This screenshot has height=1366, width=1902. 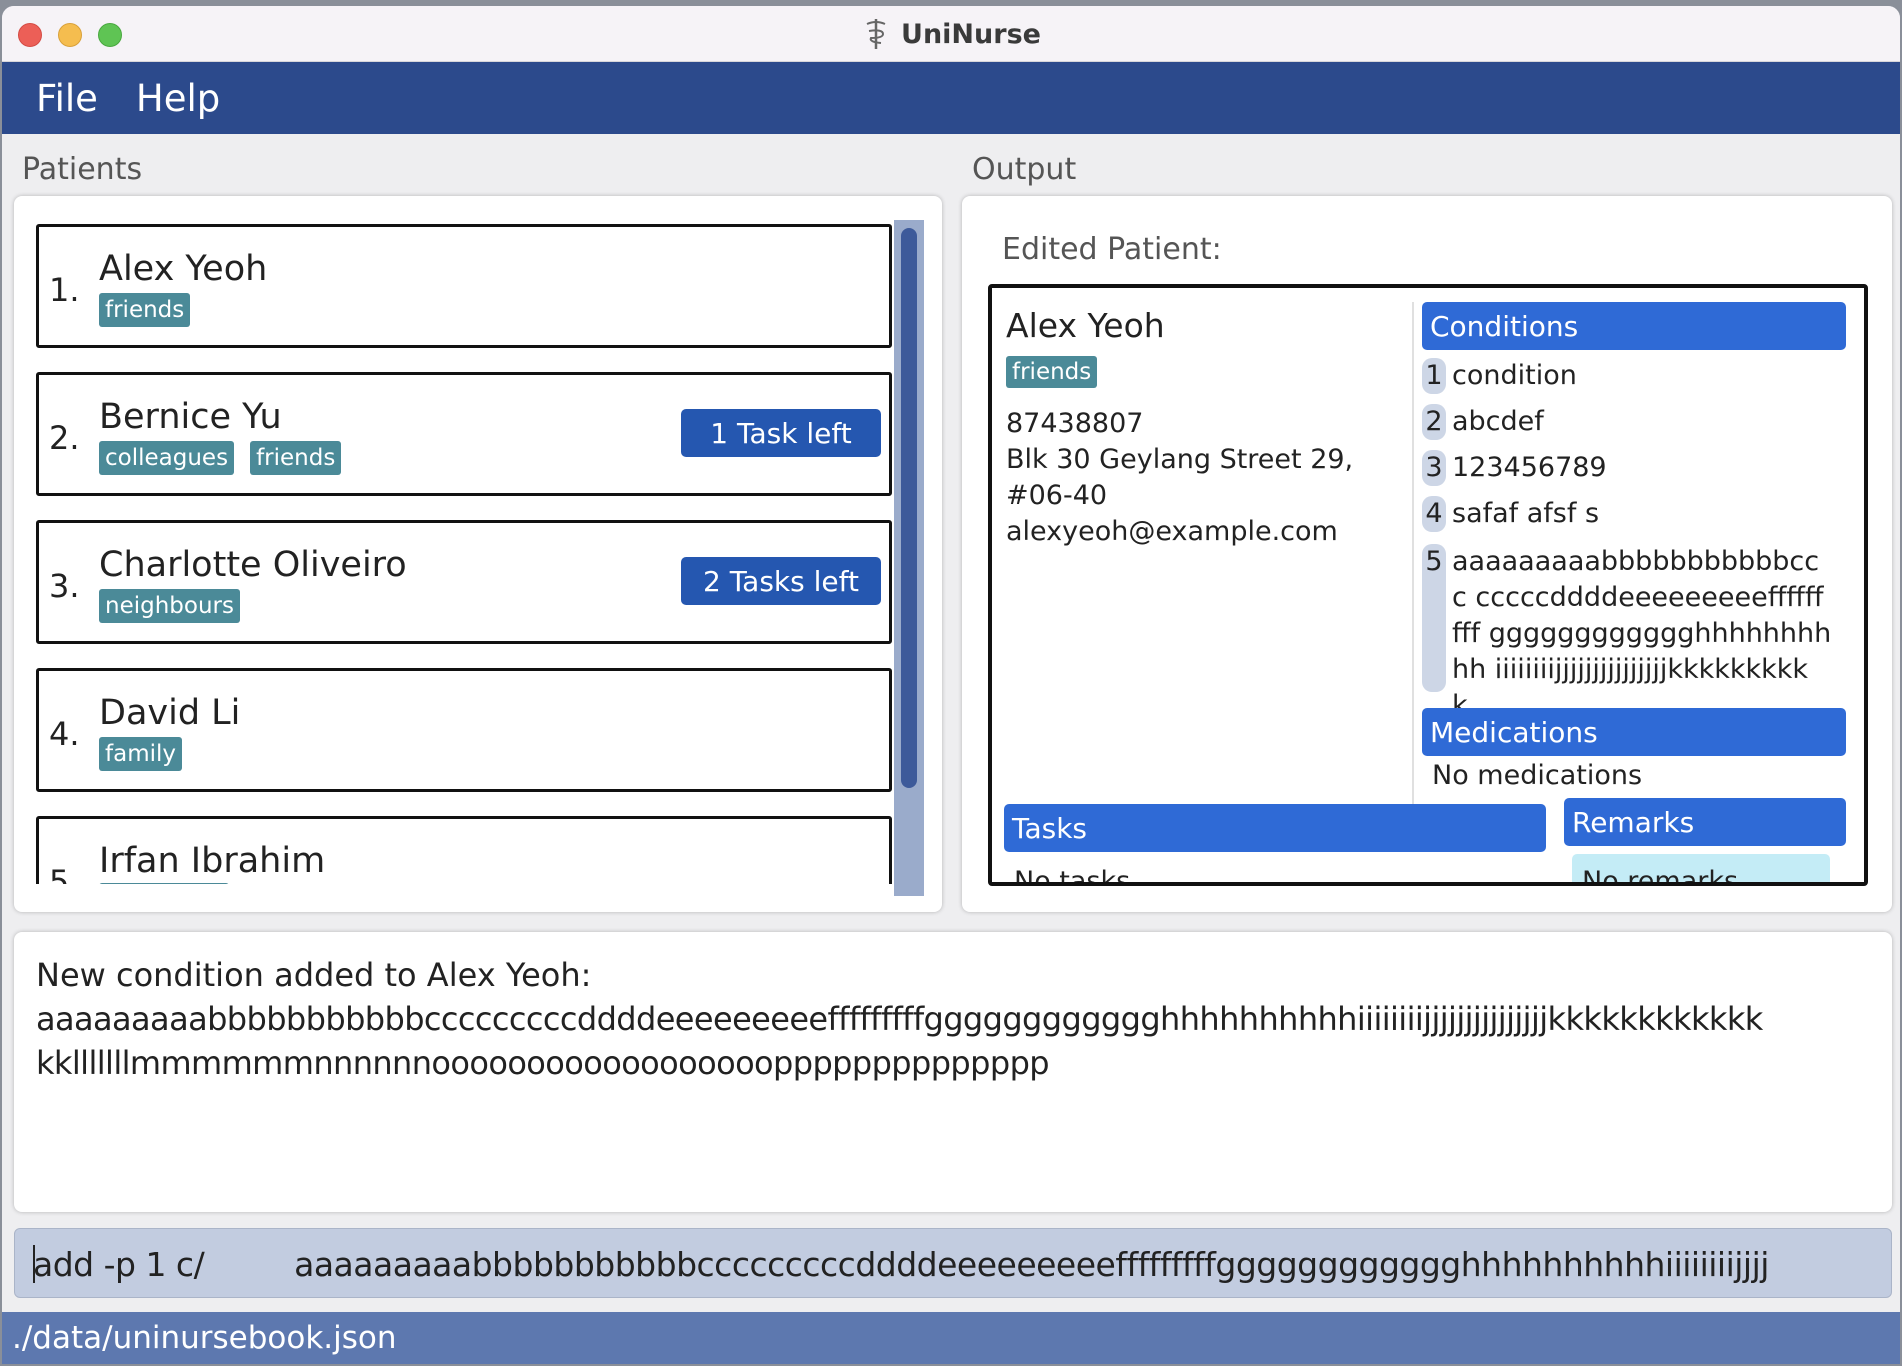 I want to click on condition-text: condition, so click(x=1514, y=375).